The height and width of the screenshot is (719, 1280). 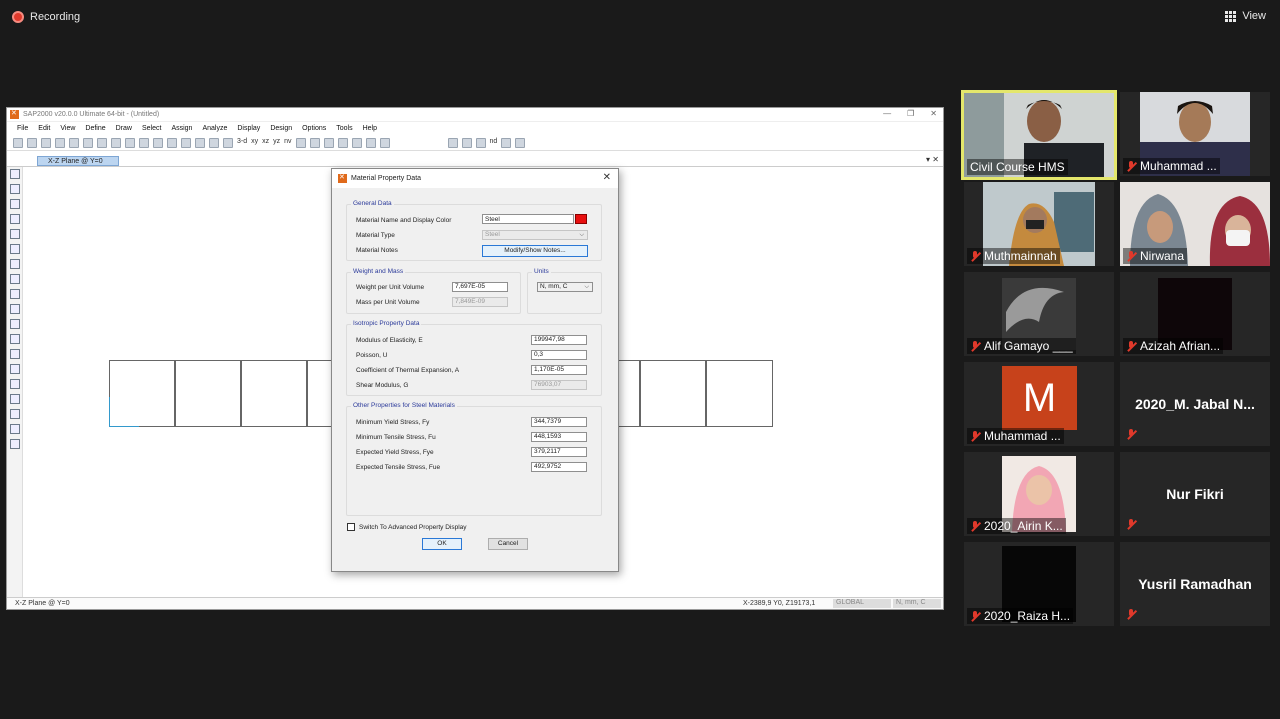 I want to click on view-3d-button: 3-d, so click(x=242, y=143).